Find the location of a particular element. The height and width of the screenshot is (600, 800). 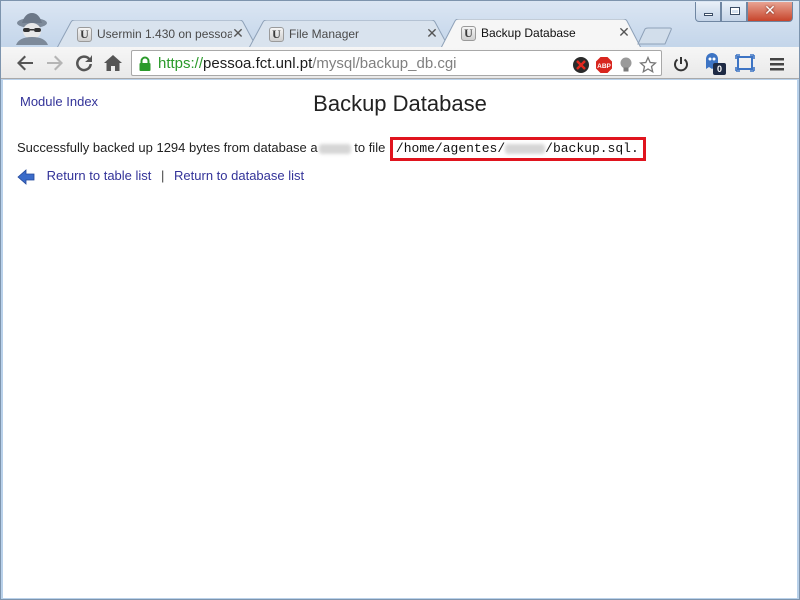

tab-file-manager: U File Manager ✕ is located at coordinates (349, 34).